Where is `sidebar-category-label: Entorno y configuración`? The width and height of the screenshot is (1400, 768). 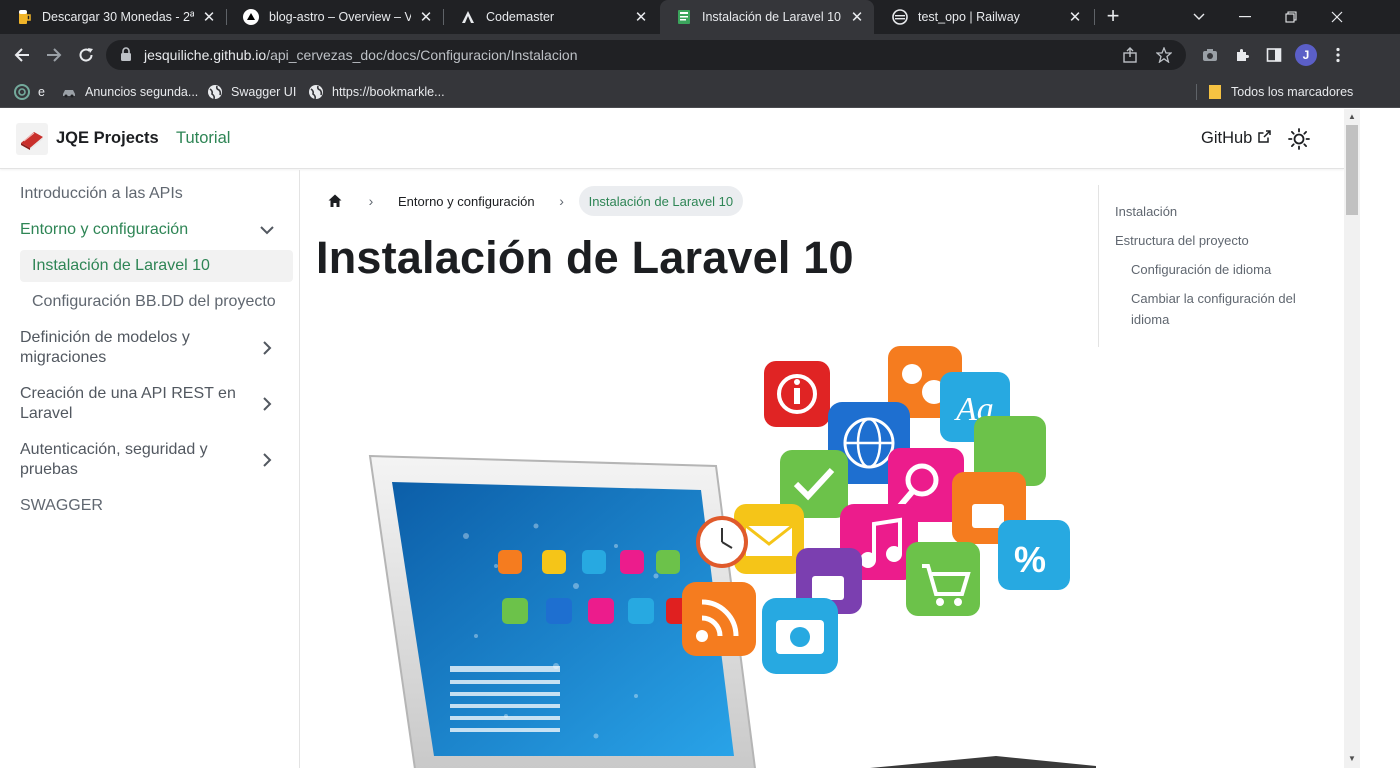 sidebar-category-label: Entorno y configuración is located at coordinates (104, 229).